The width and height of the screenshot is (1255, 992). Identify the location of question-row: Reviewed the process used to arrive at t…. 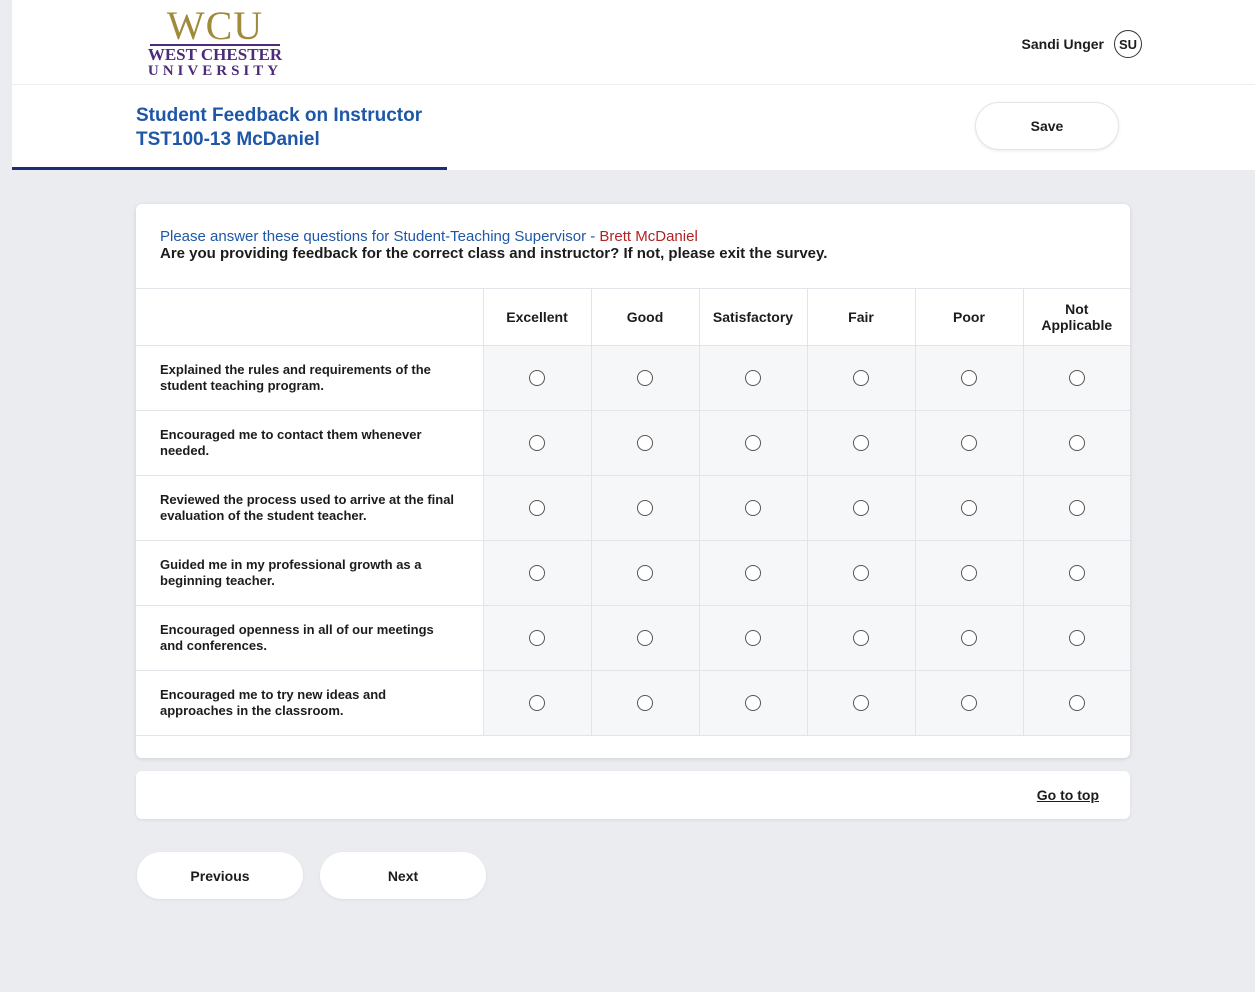
(633, 508).